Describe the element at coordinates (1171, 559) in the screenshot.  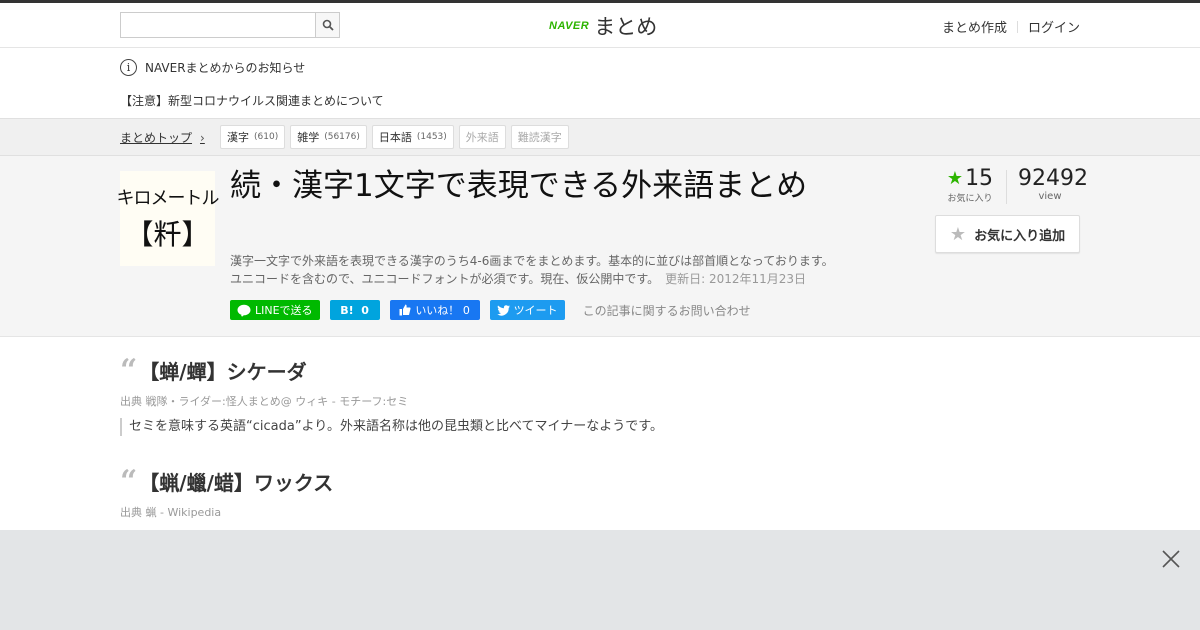
I see `close-icon` at that location.